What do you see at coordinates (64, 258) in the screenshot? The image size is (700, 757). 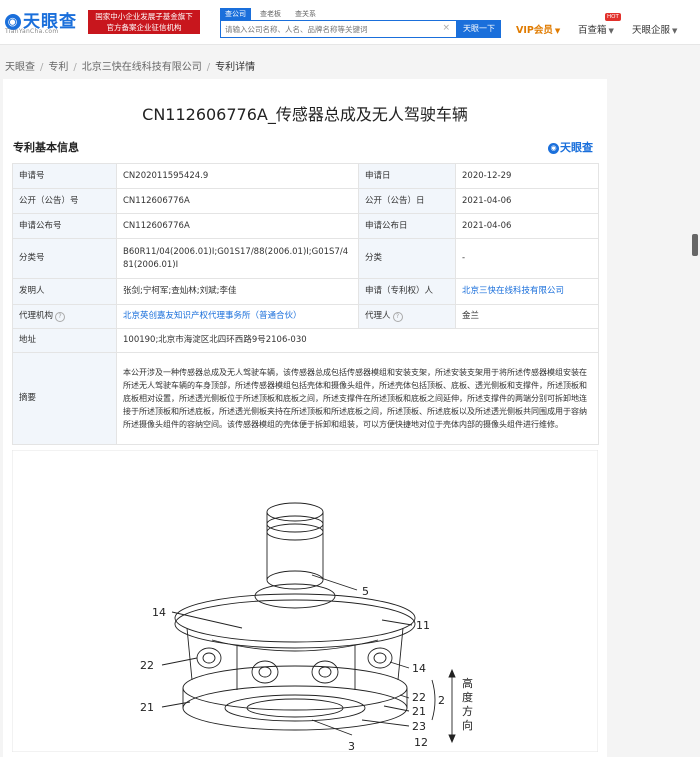 I see `label-classification: 分类号` at bounding box center [64, 258].